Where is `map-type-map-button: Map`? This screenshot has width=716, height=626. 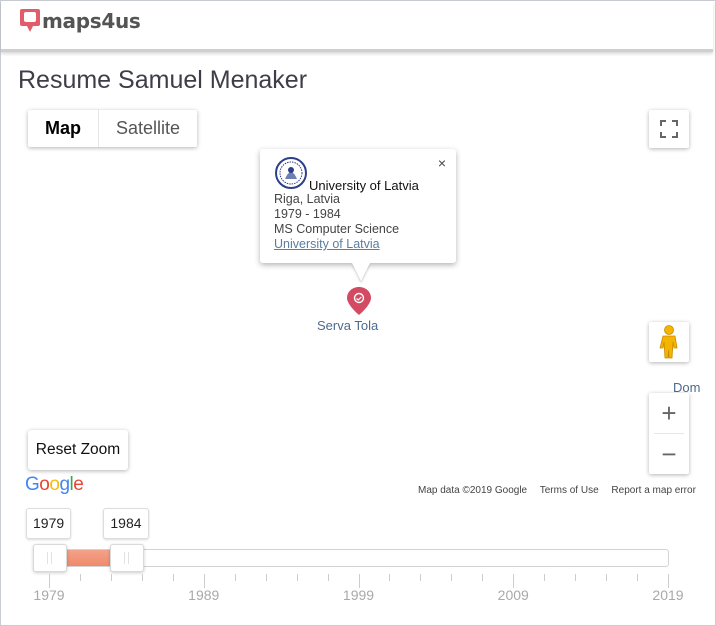 map-type-map-button: Map is located at coordinates (63, 128).